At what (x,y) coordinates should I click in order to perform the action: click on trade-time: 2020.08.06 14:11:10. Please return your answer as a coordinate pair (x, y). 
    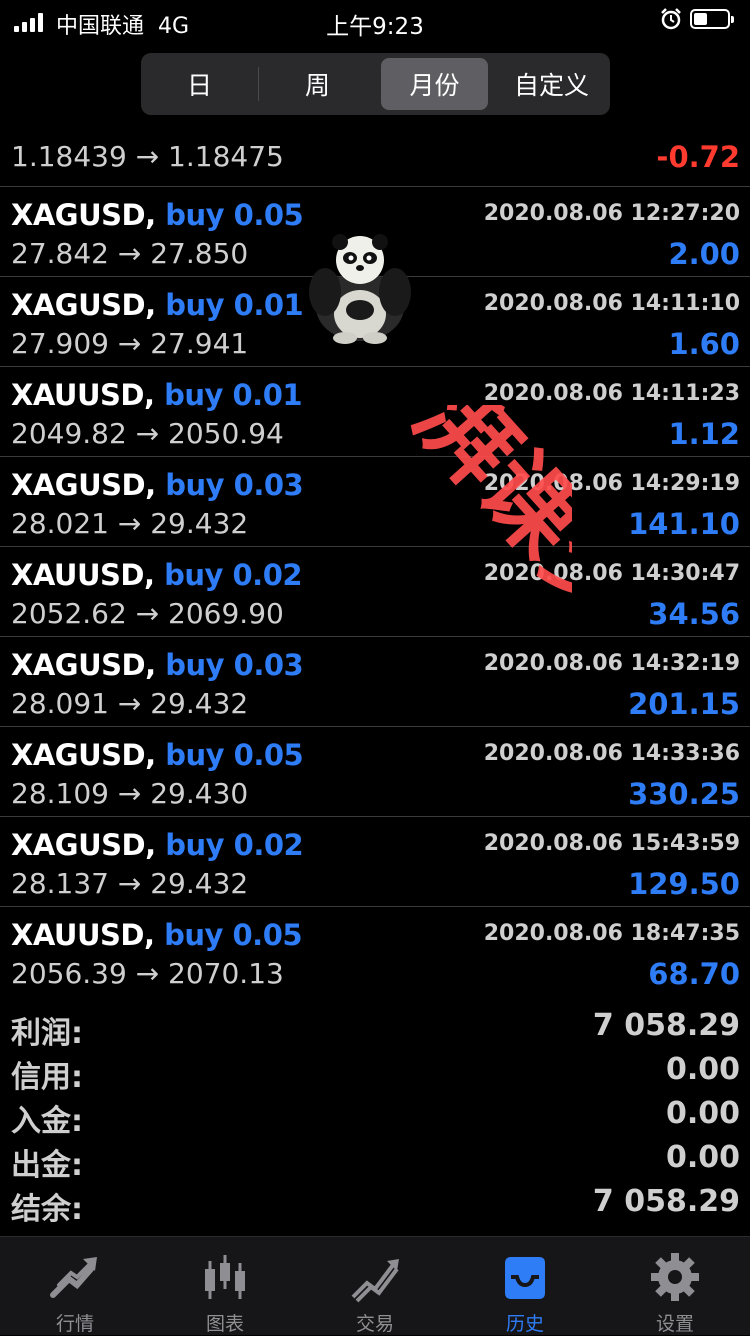
    Looking at the image, I should click on (611, 303).